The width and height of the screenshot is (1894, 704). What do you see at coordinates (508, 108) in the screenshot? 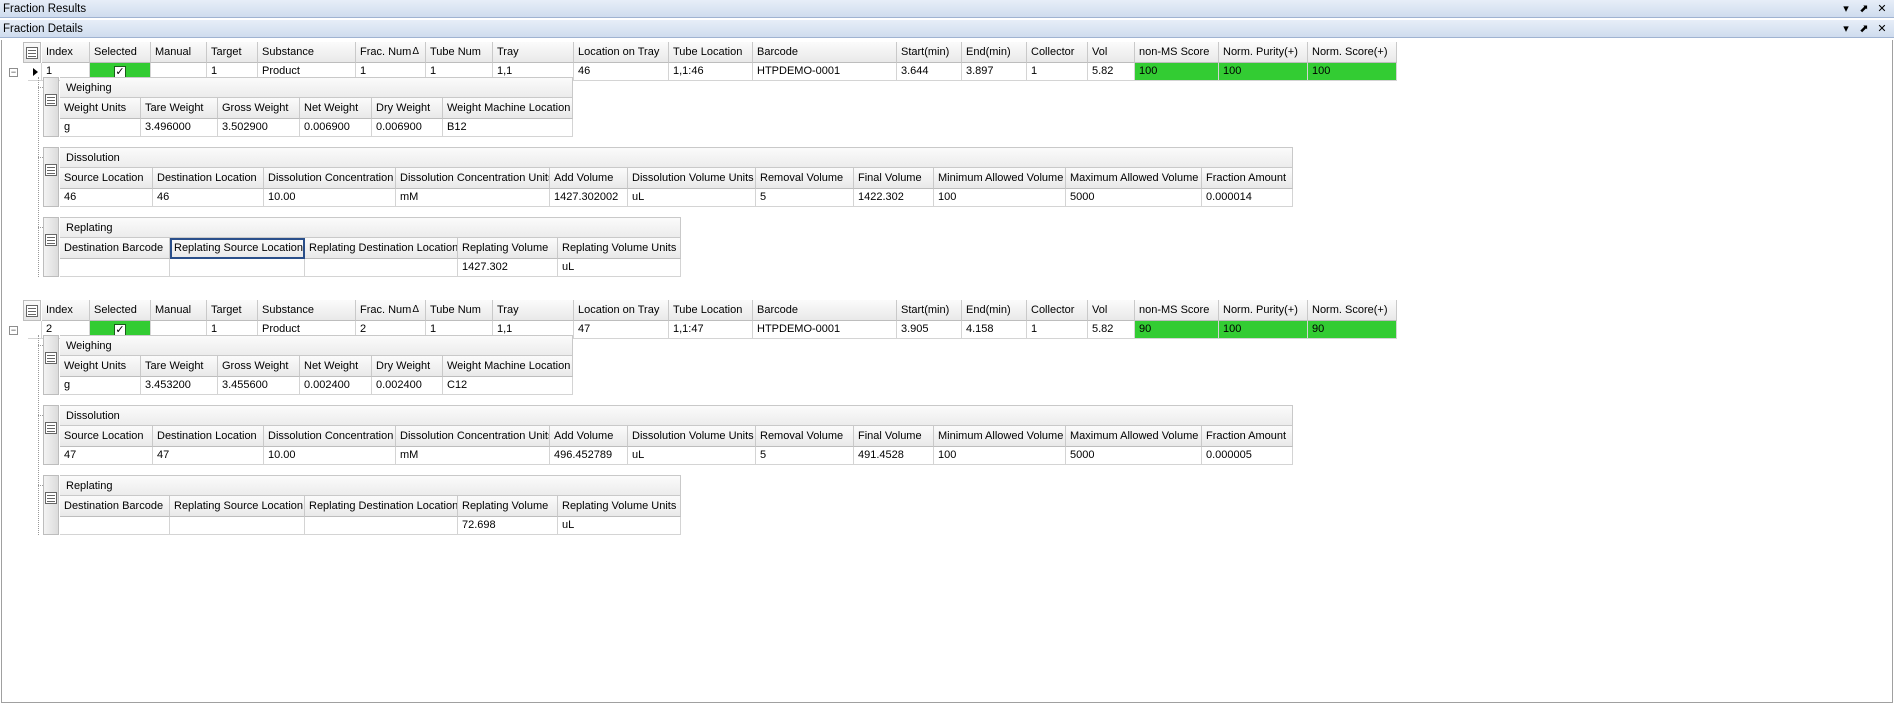
I see `weighing-header-weight-machine-location: Weight Machine Location` at bounding box center [508, 108].